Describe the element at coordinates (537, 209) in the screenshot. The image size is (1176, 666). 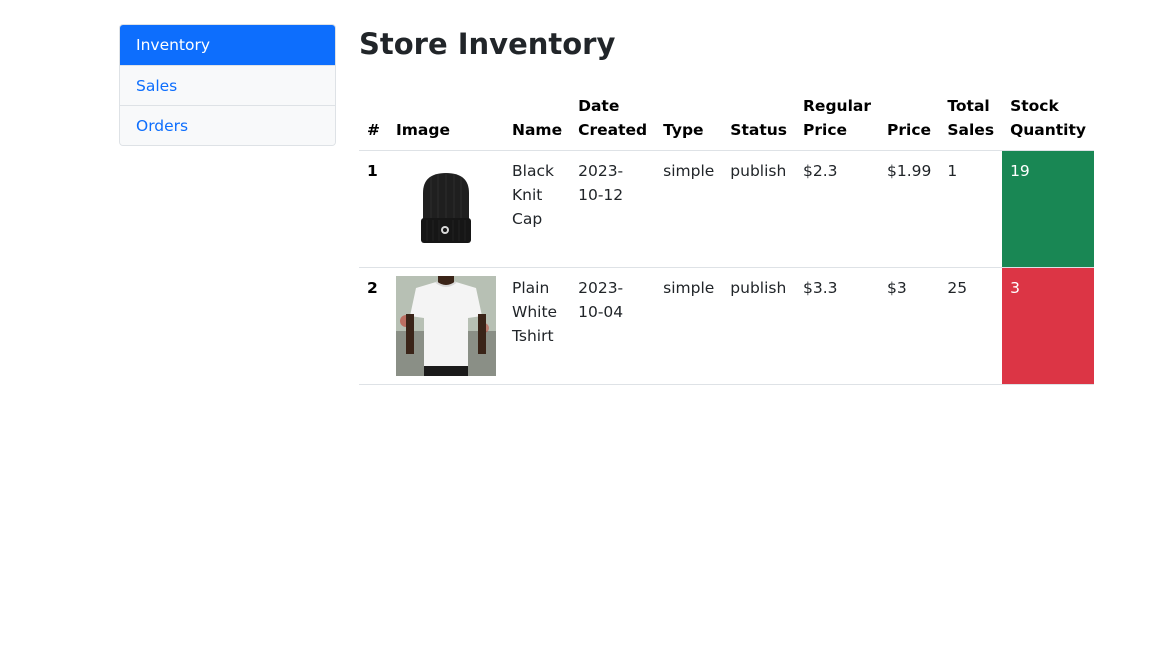
I see `row-name: Black Knit Cap` at that location.